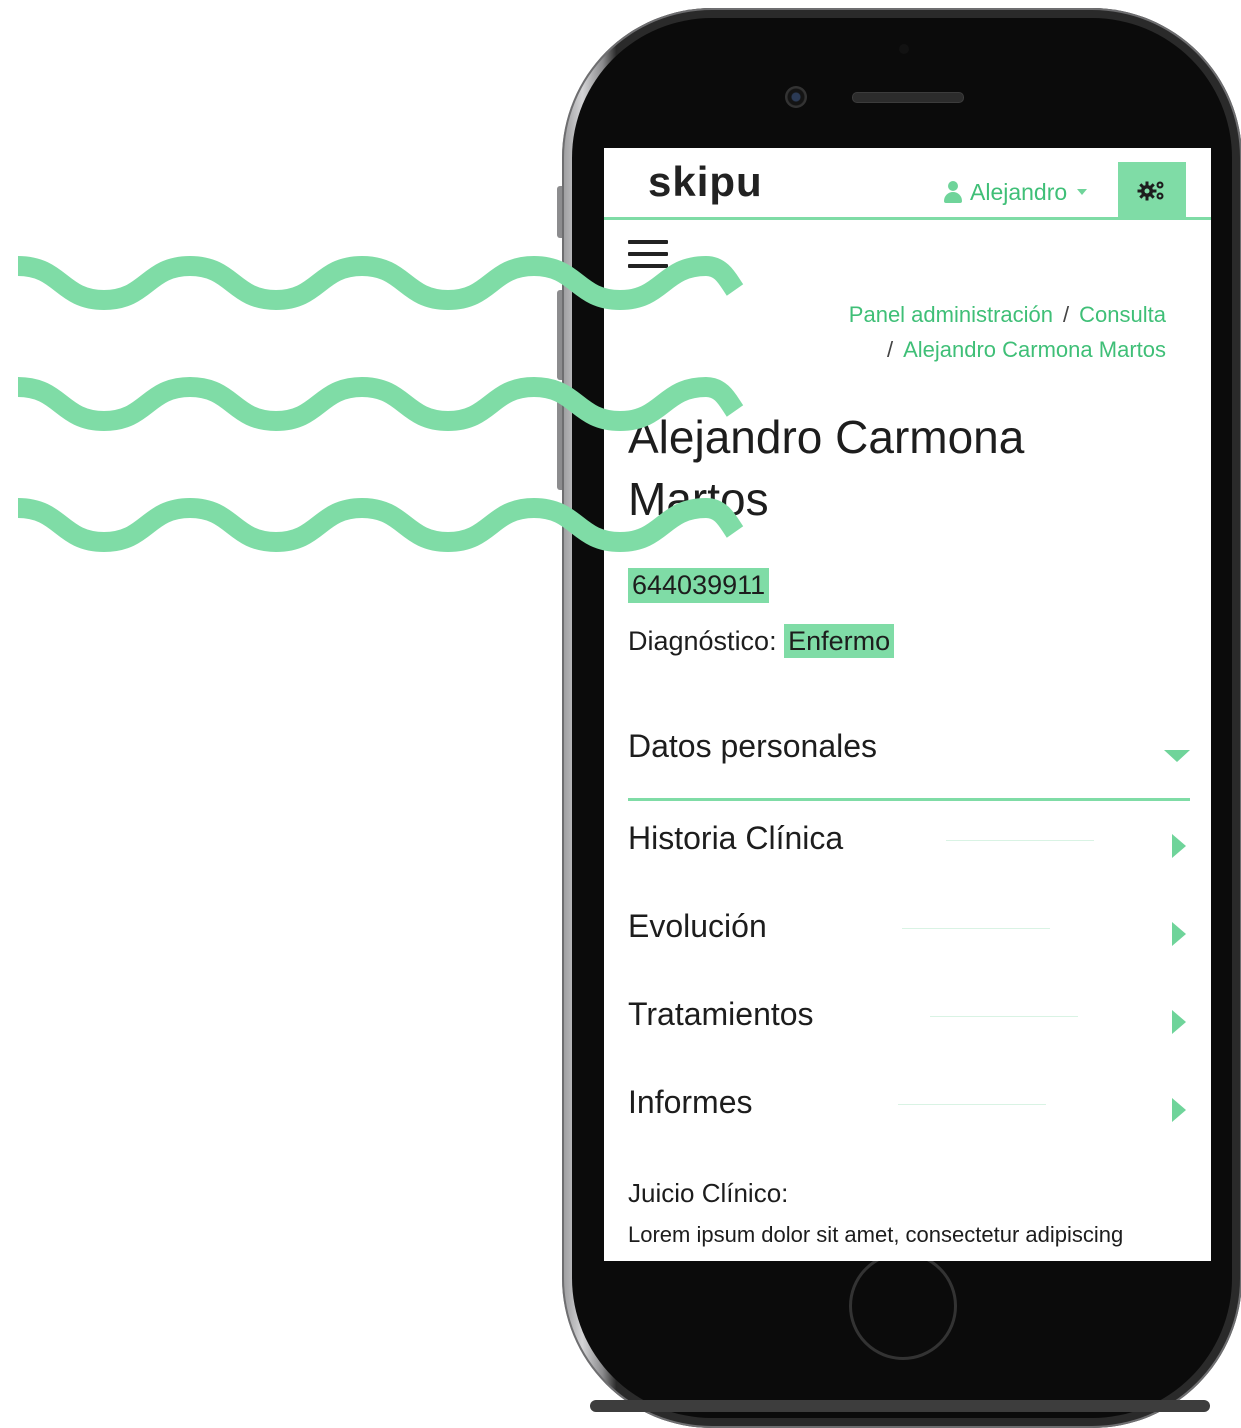  I want to click on top-navbar: skipu Alejandro, so click(907, 184).